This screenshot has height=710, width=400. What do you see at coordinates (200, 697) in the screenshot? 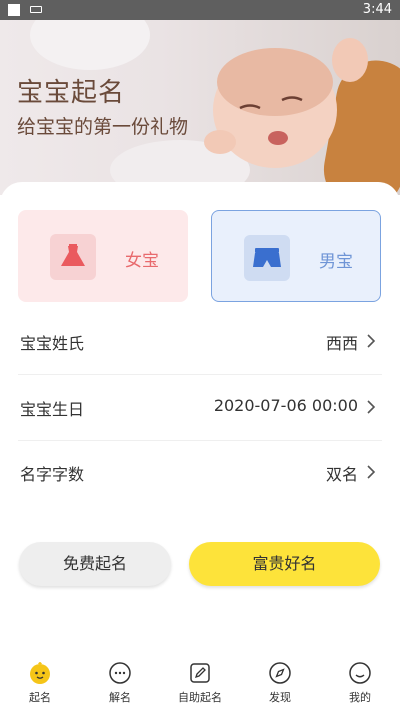
I see `tab-label: 自助起名` at bounding box center [200, 697].